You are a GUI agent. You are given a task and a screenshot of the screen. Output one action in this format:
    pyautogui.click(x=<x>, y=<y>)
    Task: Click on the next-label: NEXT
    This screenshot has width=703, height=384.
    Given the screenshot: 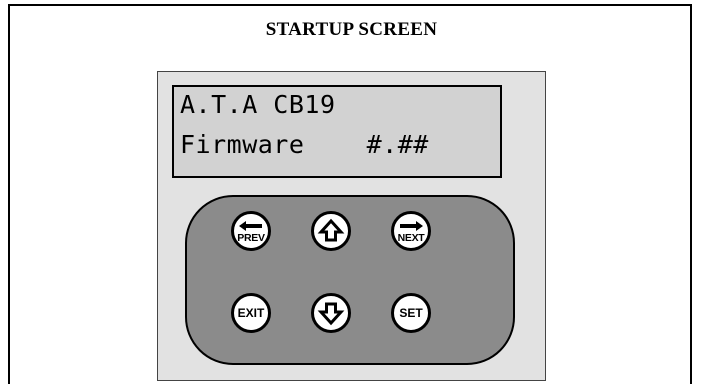 What is the action you would take?
    pyautogui.click(x=411, y=238)
    